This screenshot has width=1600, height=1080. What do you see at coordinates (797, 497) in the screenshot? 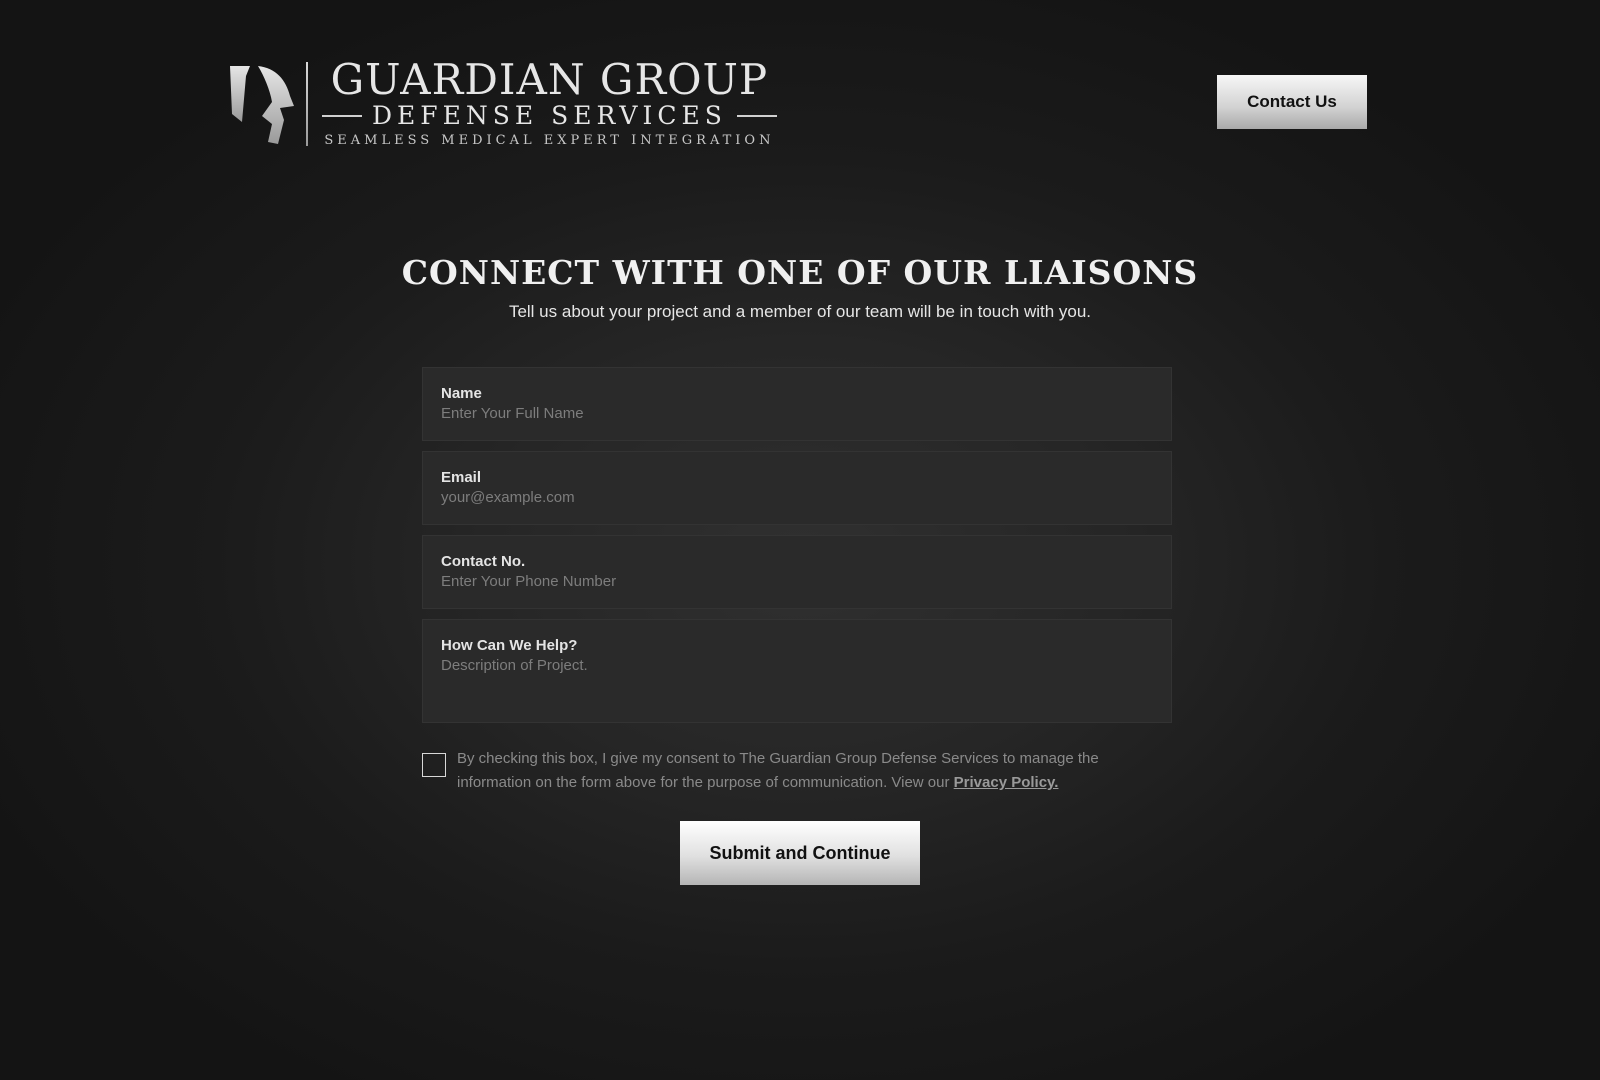
I see `email-input` at bounding box center [797, 497].